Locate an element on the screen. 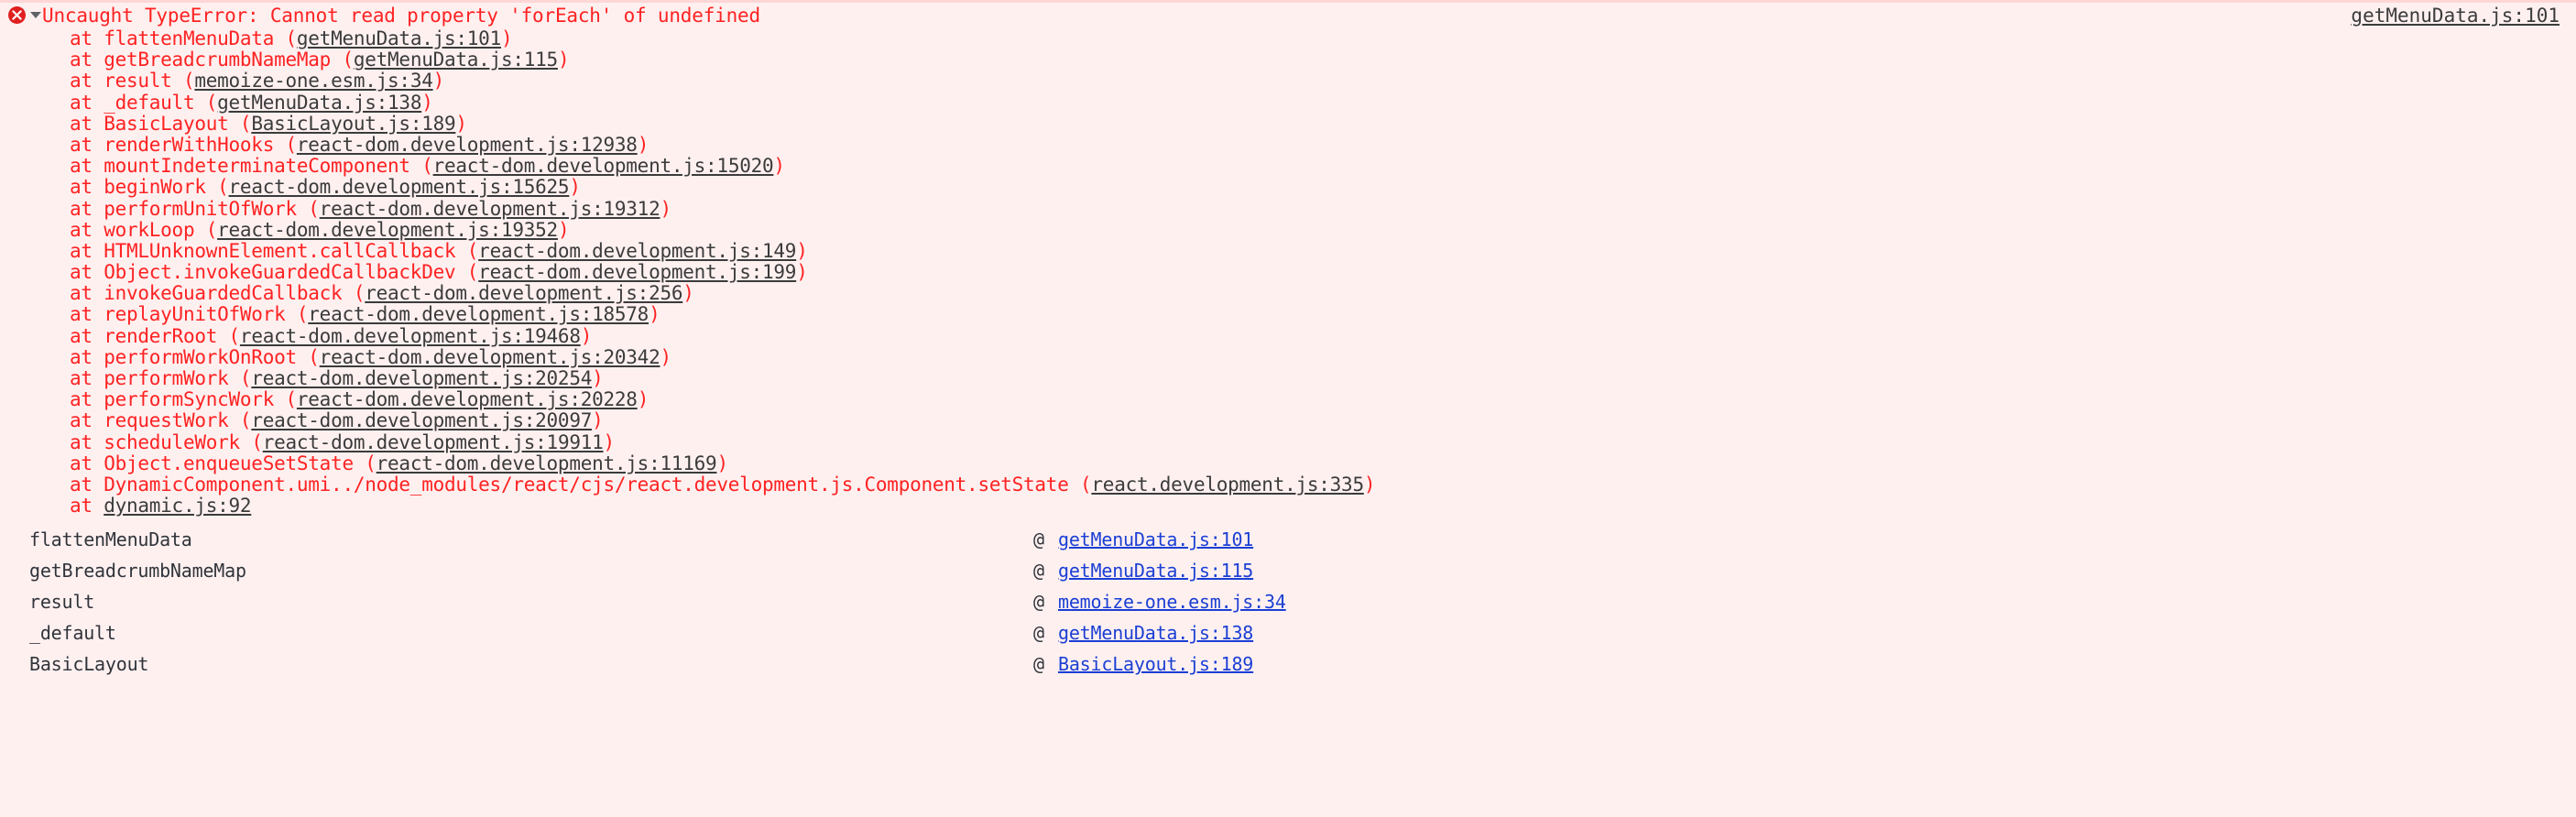  stack-line-source-link: getMenuData.js:115 is located at coordinates (456, 60).